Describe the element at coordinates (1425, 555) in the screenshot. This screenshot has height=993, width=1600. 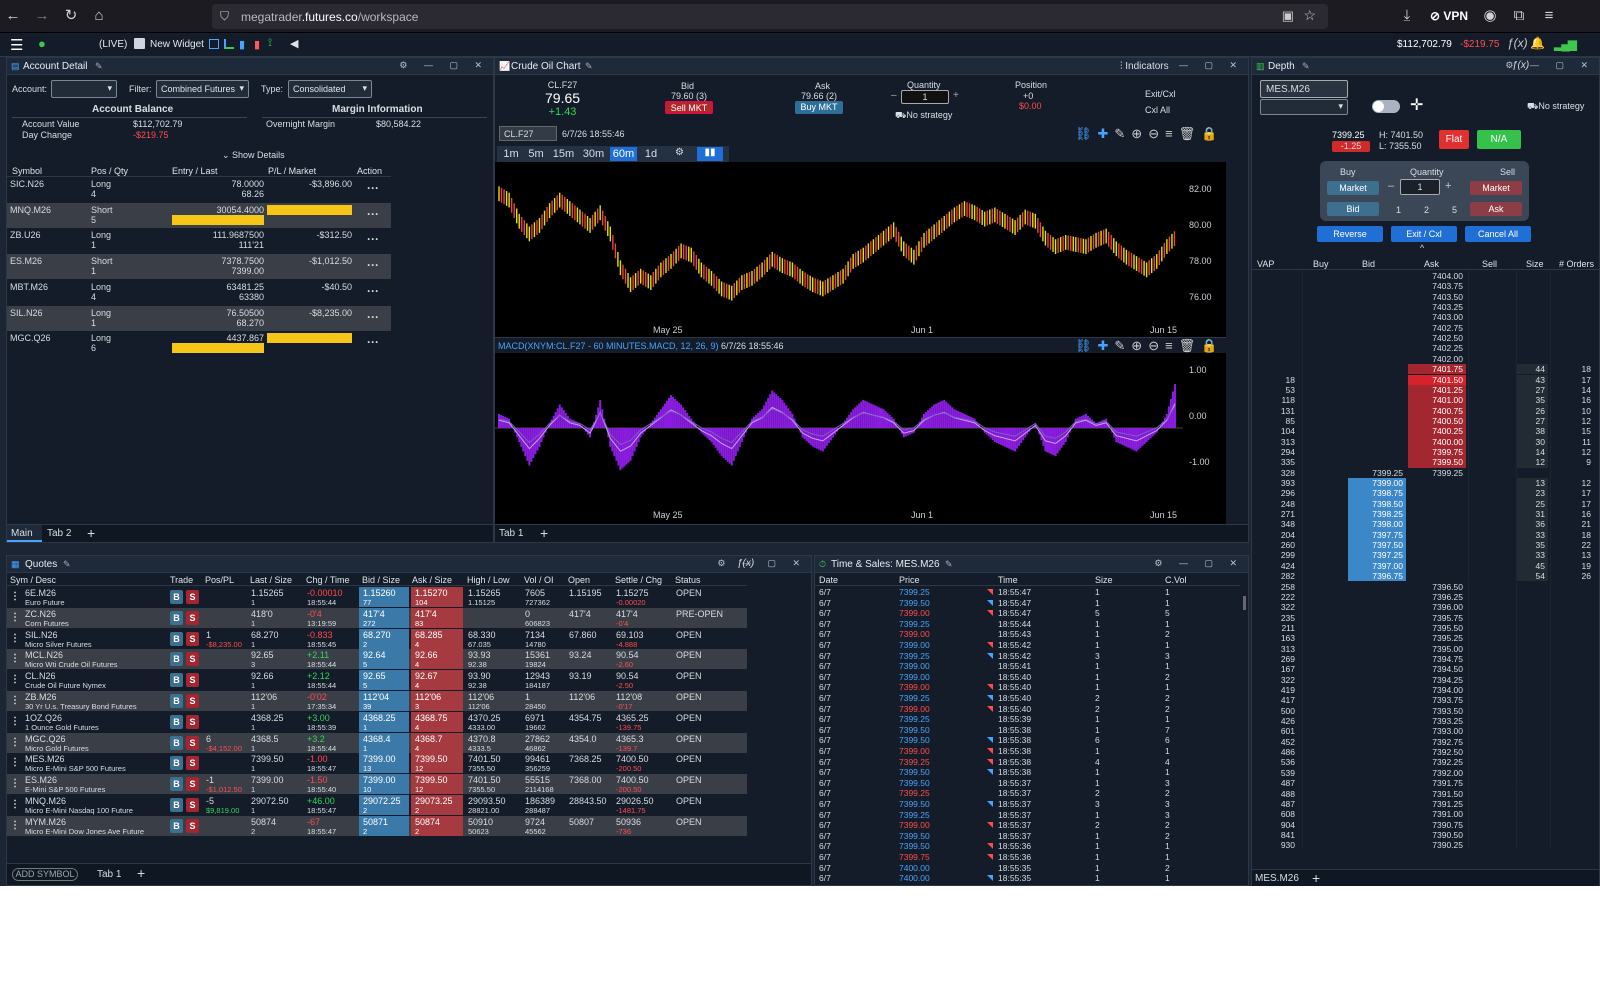
I see `depth-row: 299 7397.25 33 13` at that location.